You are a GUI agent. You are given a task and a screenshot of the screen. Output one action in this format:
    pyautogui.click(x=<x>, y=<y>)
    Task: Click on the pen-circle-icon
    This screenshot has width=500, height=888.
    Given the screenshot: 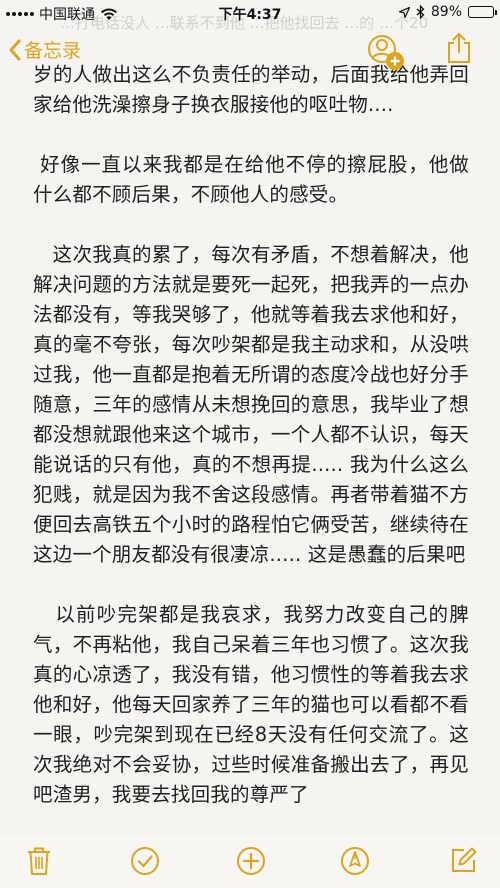 What is the action you would take?
    pyautogui.click(x=355, y=861)
    